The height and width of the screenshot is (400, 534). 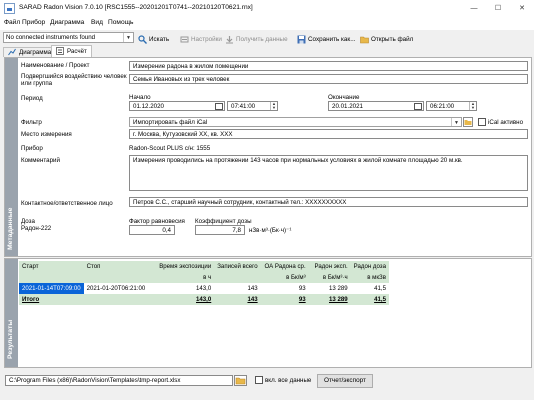 I want to click on column-unit: в Бк/м³, so click(x=284, y=277).